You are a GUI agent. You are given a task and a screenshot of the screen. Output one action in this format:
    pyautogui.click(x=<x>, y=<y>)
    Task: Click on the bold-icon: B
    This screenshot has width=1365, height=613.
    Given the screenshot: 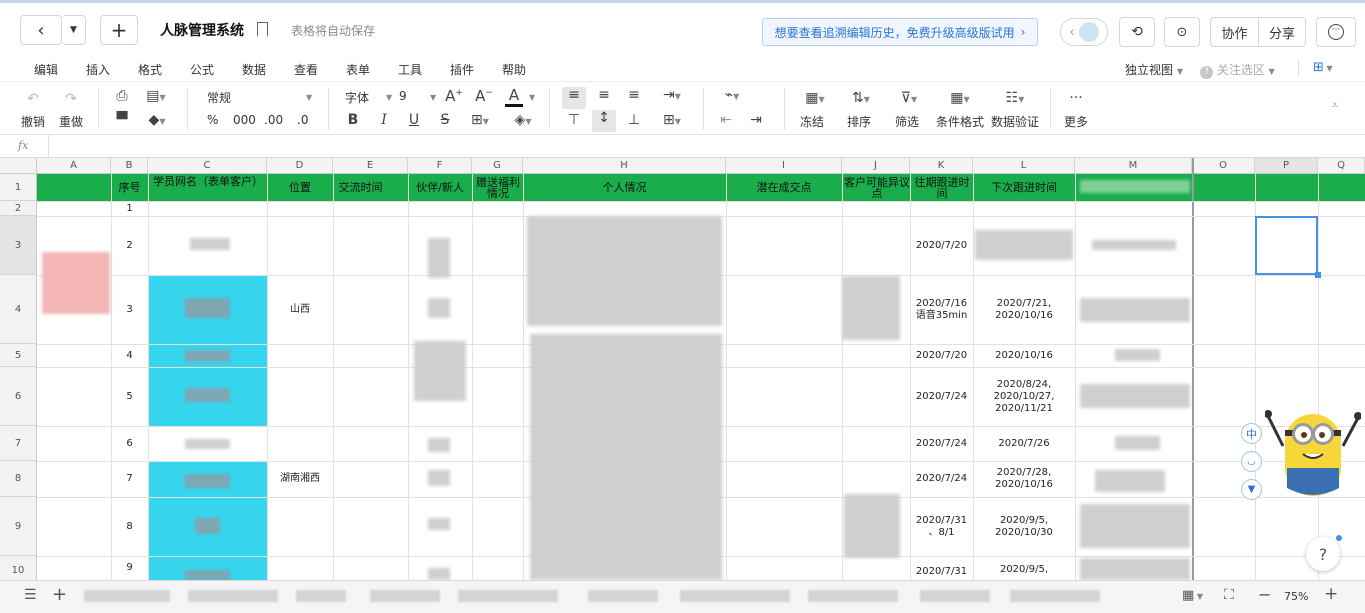 What is the action you would take?
    pyautogui.click(x=353, y=120)
    